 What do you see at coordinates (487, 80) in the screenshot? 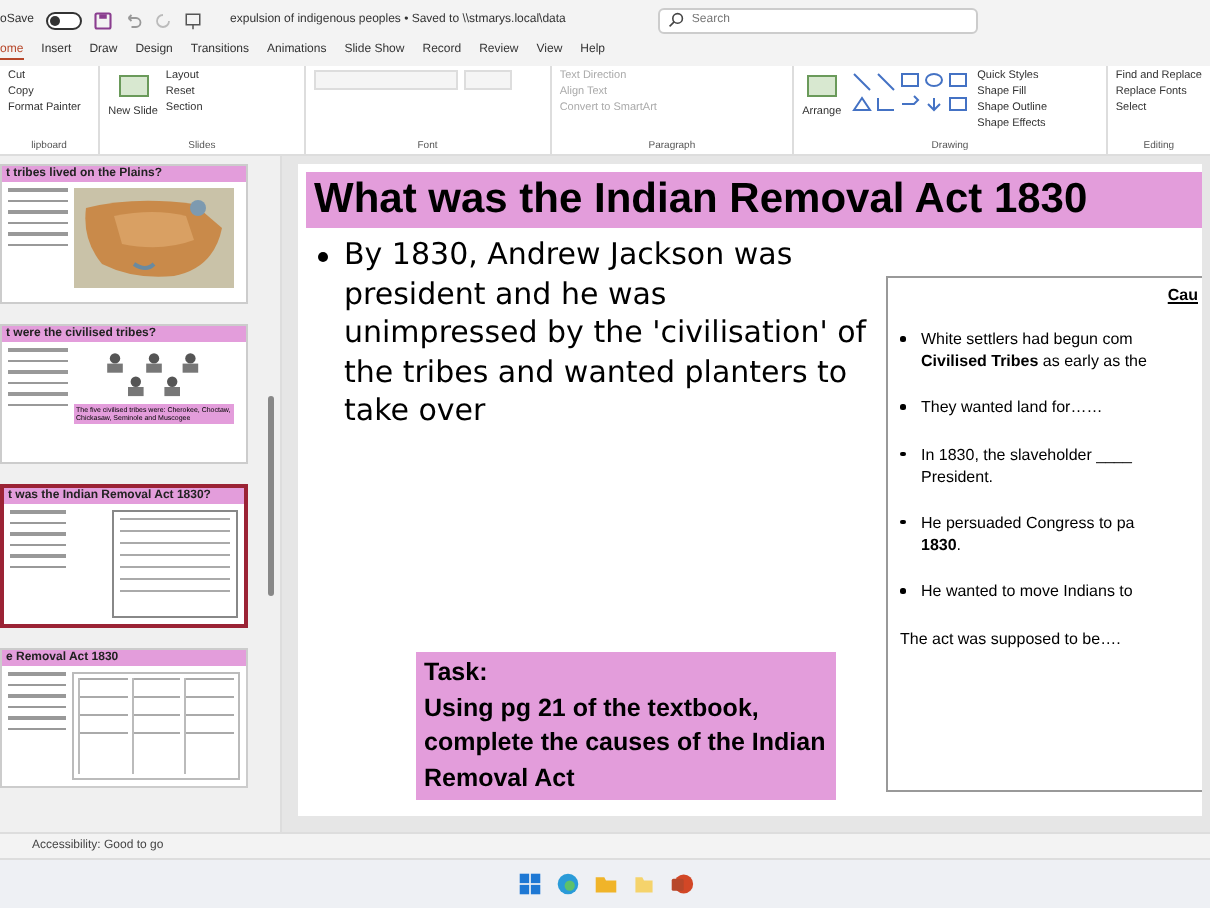
I see `font-size-field` at bounding box center [487, 80].